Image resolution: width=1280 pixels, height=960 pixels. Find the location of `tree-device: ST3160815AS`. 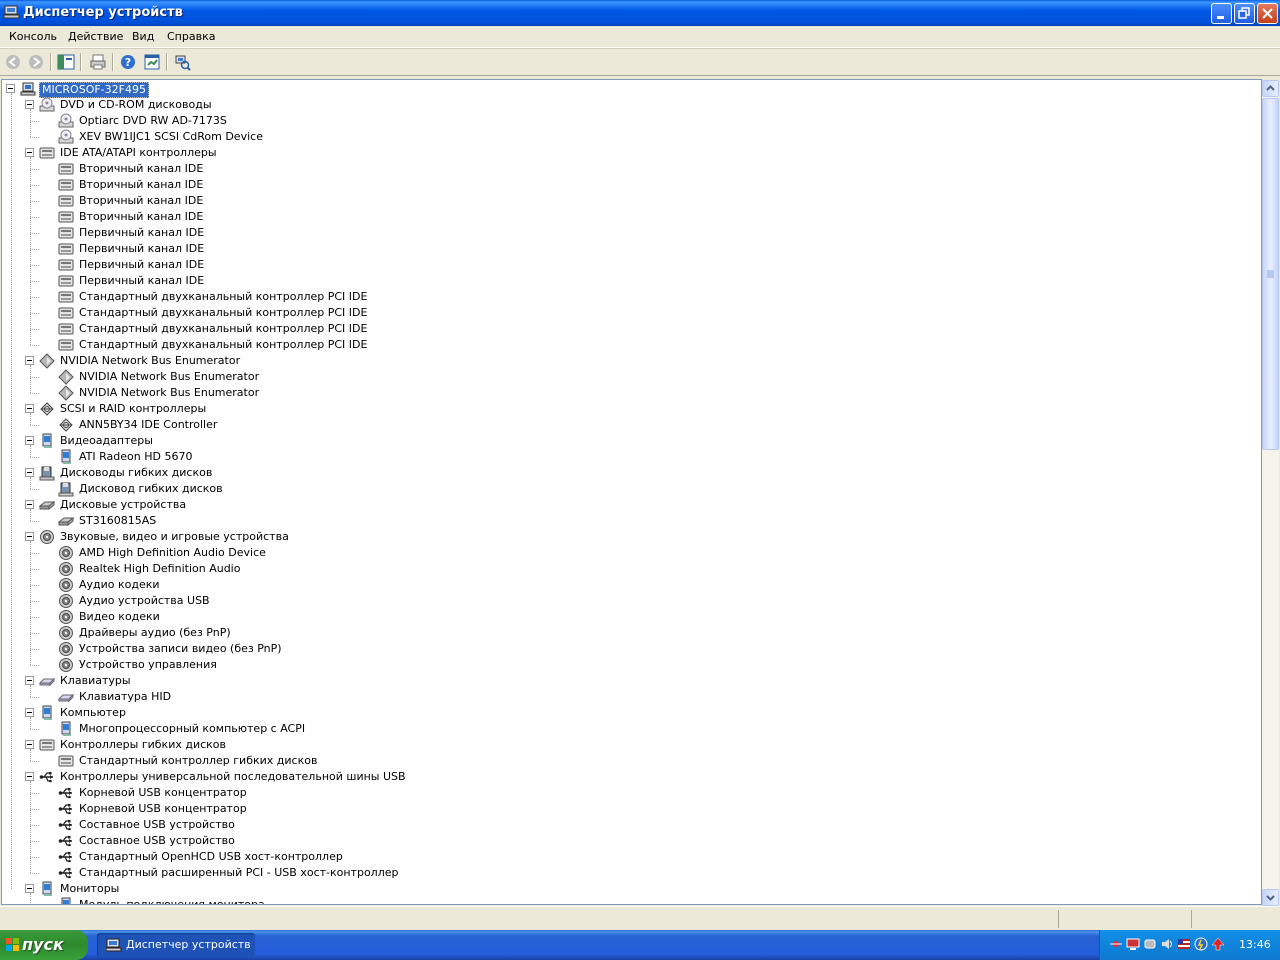

tree-device: ST3160815AS is located at coordinates (117, 521).